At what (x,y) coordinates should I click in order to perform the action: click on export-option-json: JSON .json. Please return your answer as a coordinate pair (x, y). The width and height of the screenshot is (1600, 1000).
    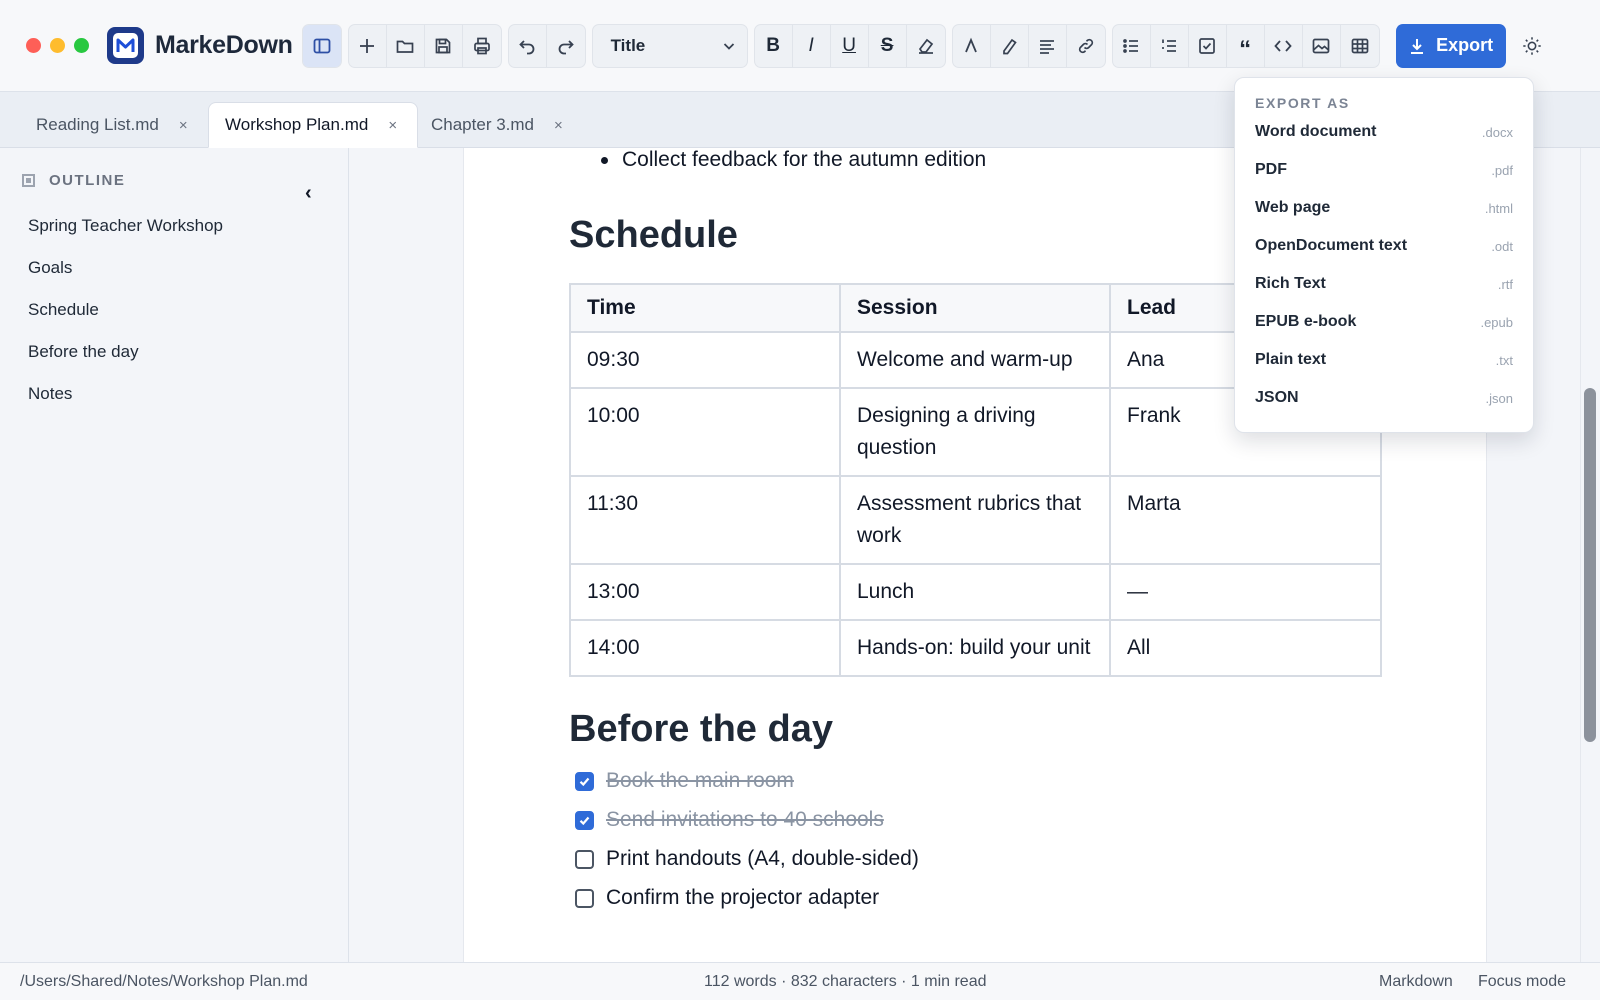
    Looking at the image, I should click on (1384, 398).